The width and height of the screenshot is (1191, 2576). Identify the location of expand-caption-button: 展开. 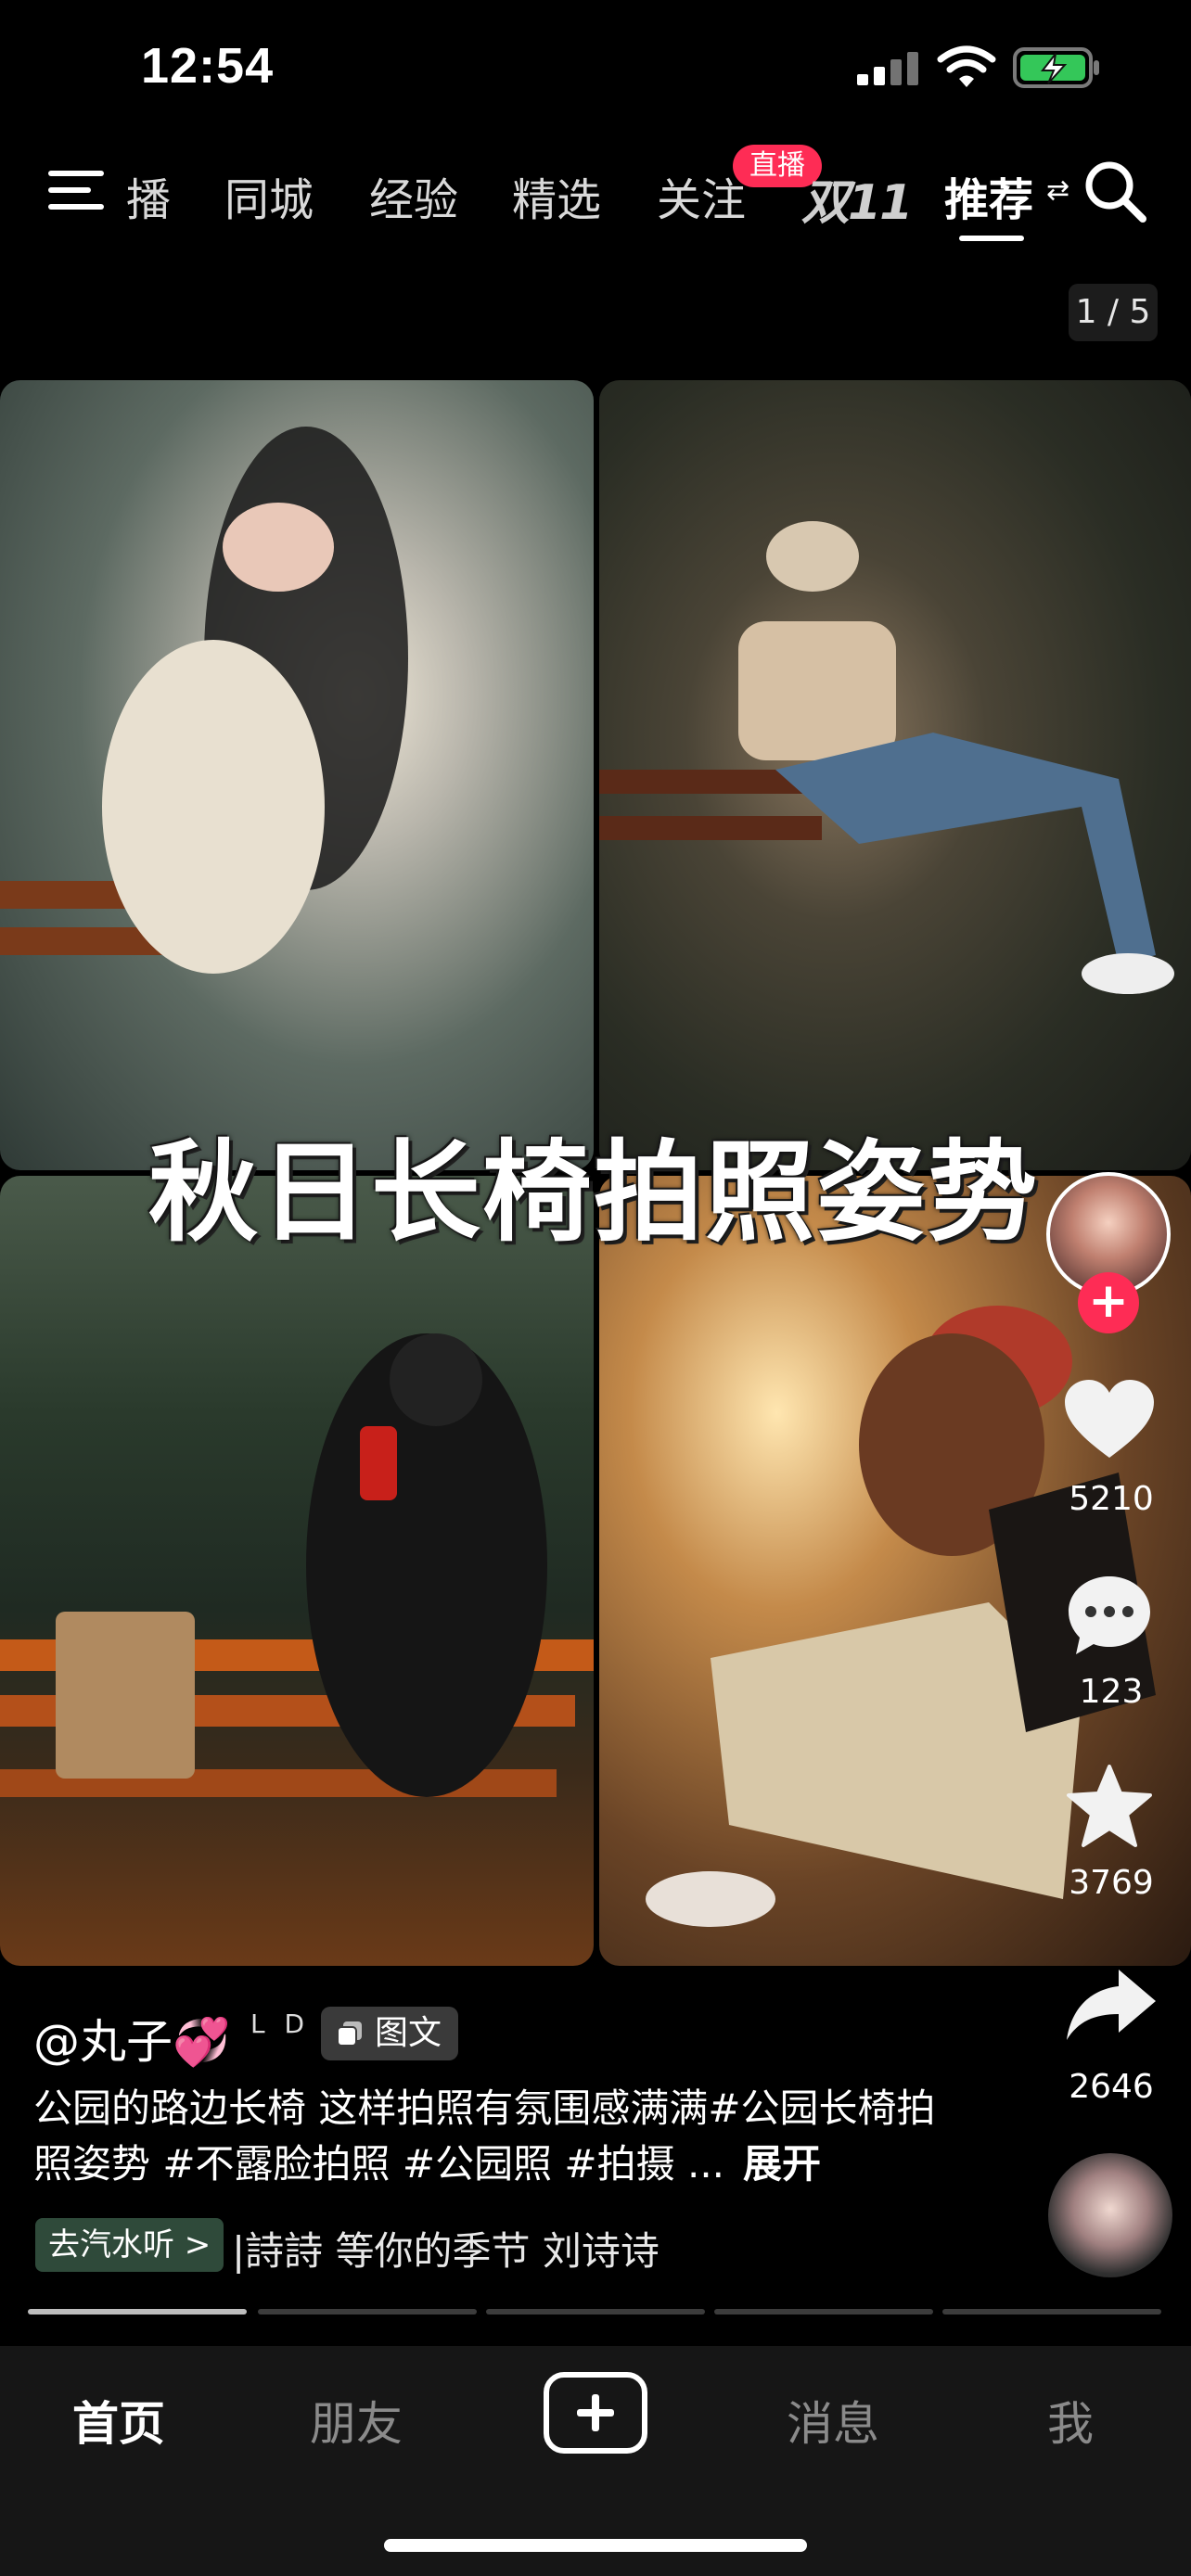
(782, 2164).